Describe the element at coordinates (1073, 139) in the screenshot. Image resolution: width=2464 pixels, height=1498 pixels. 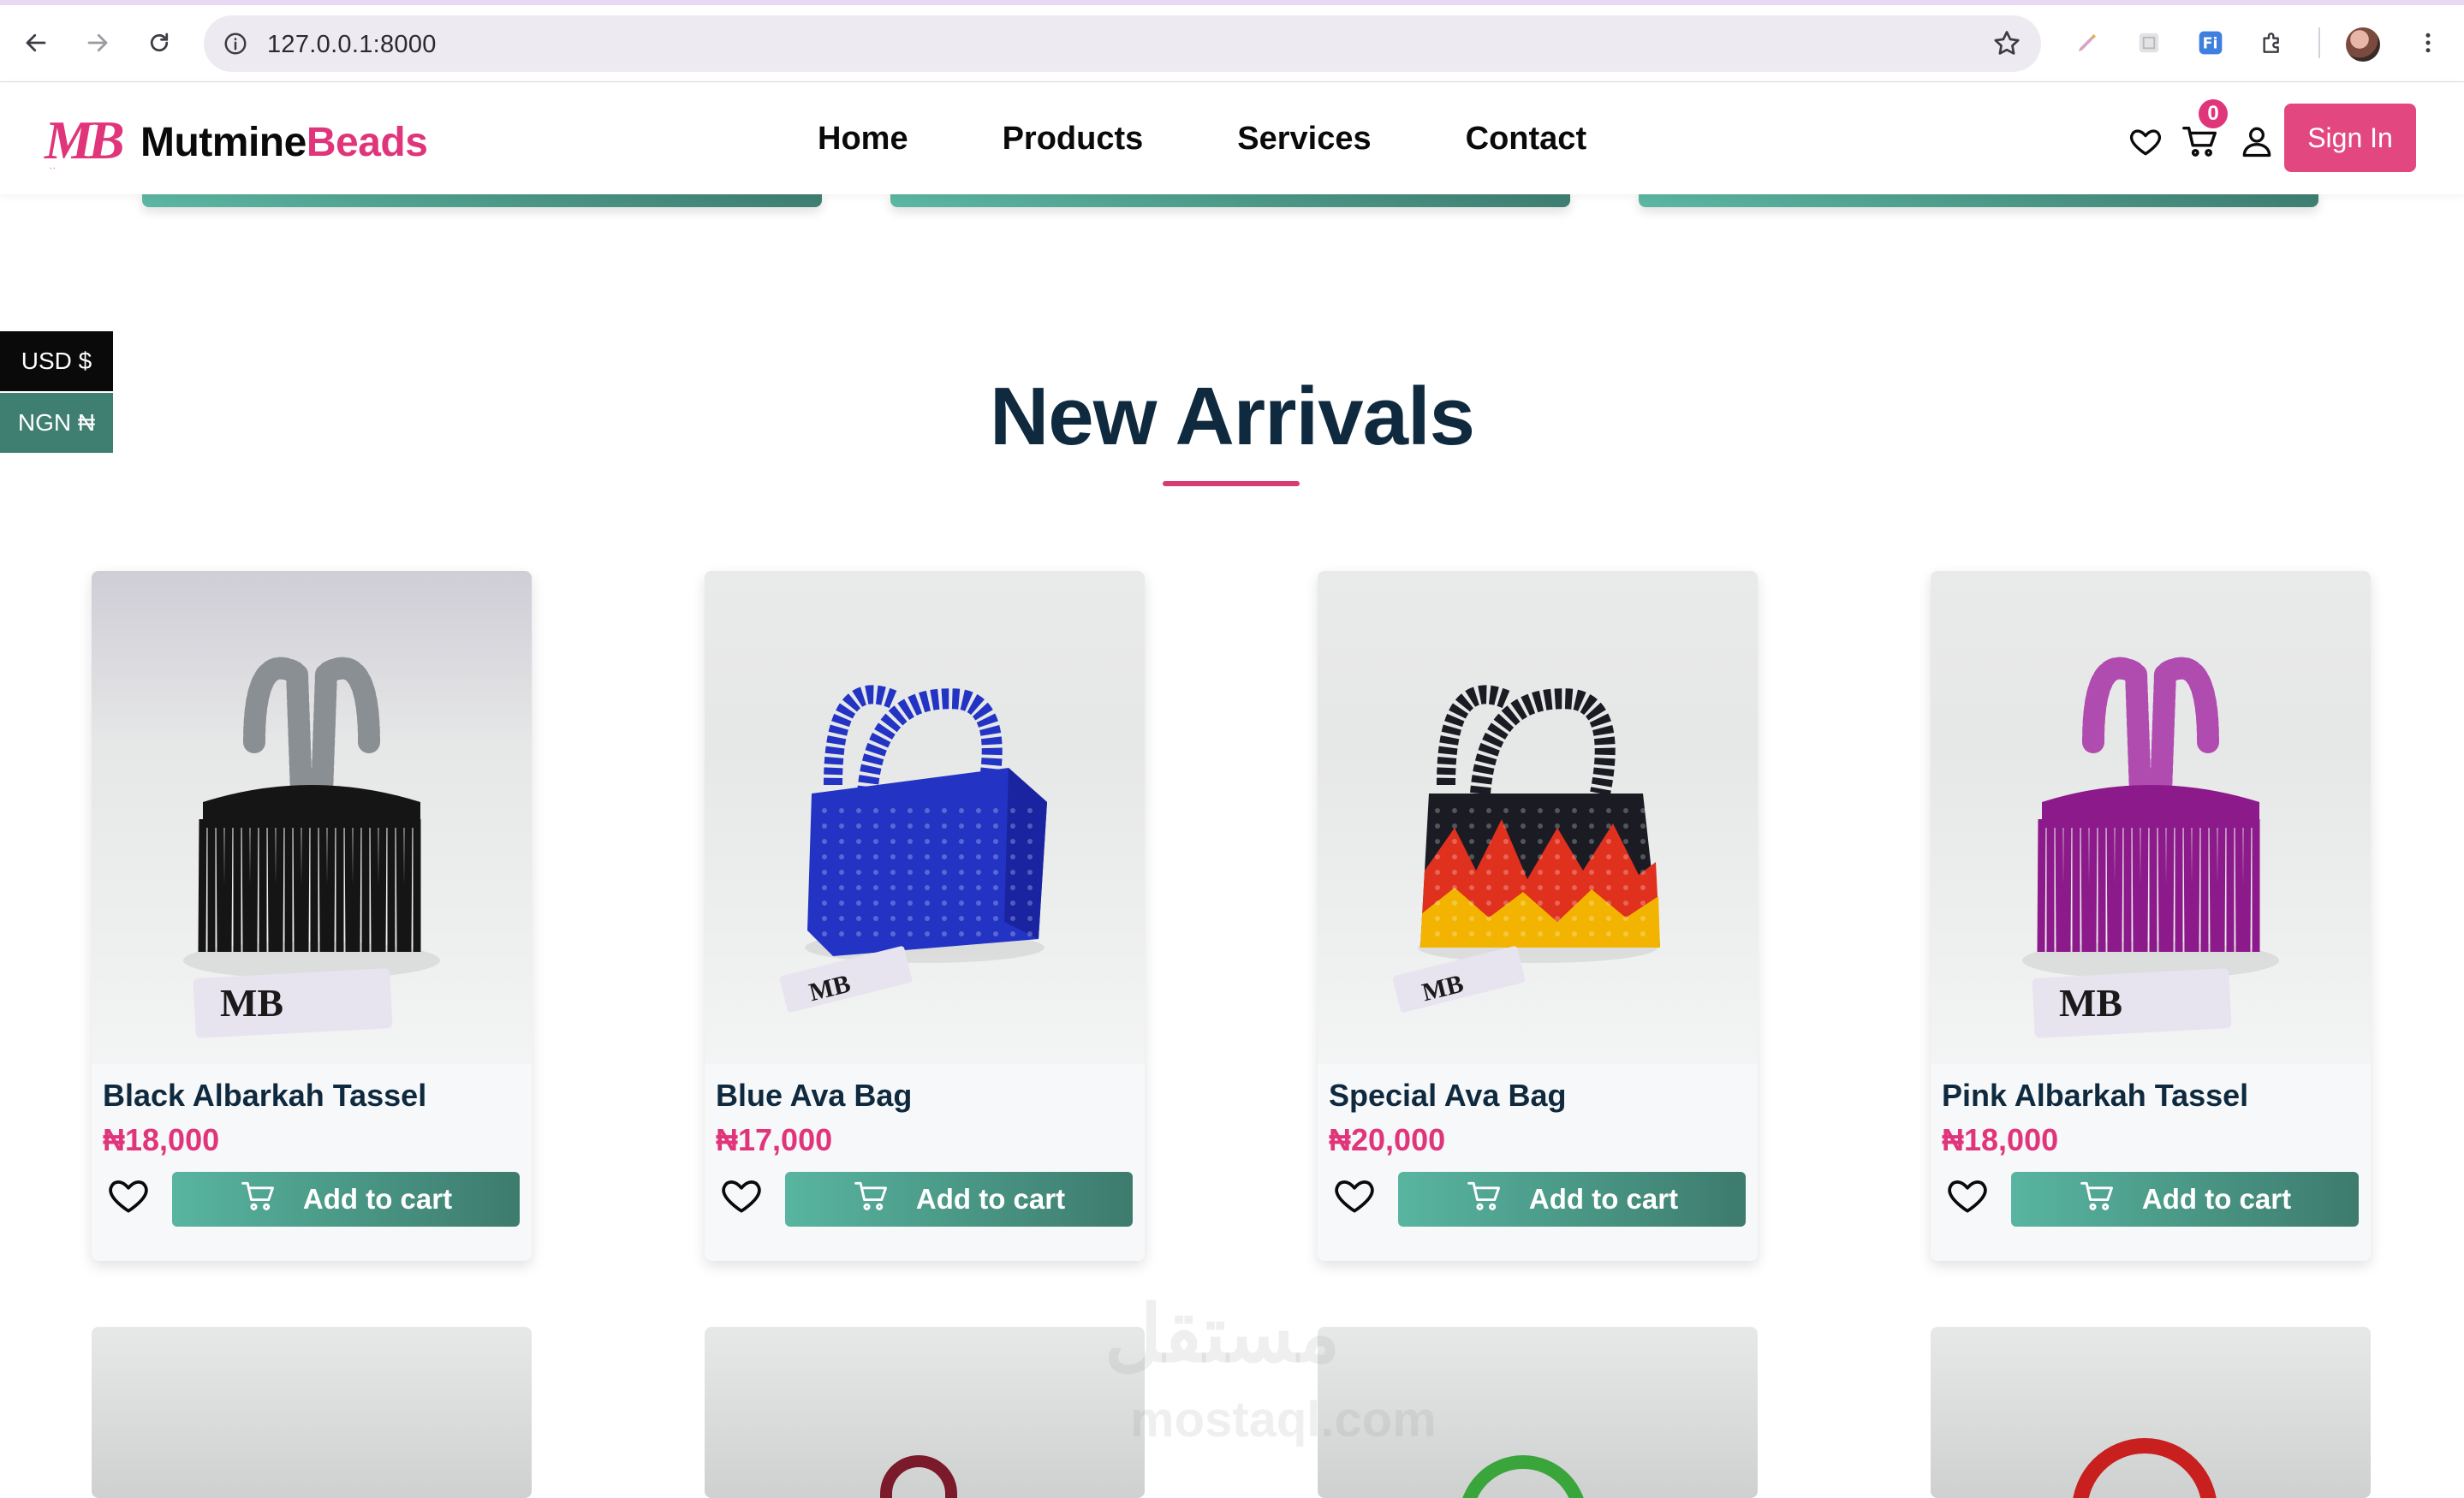
I see `nav-products: Products` at that location.